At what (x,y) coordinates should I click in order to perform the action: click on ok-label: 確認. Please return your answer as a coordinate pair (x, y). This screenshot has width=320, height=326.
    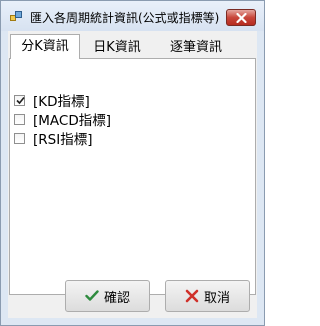
    Looking at the image, I should click on (116, 298).